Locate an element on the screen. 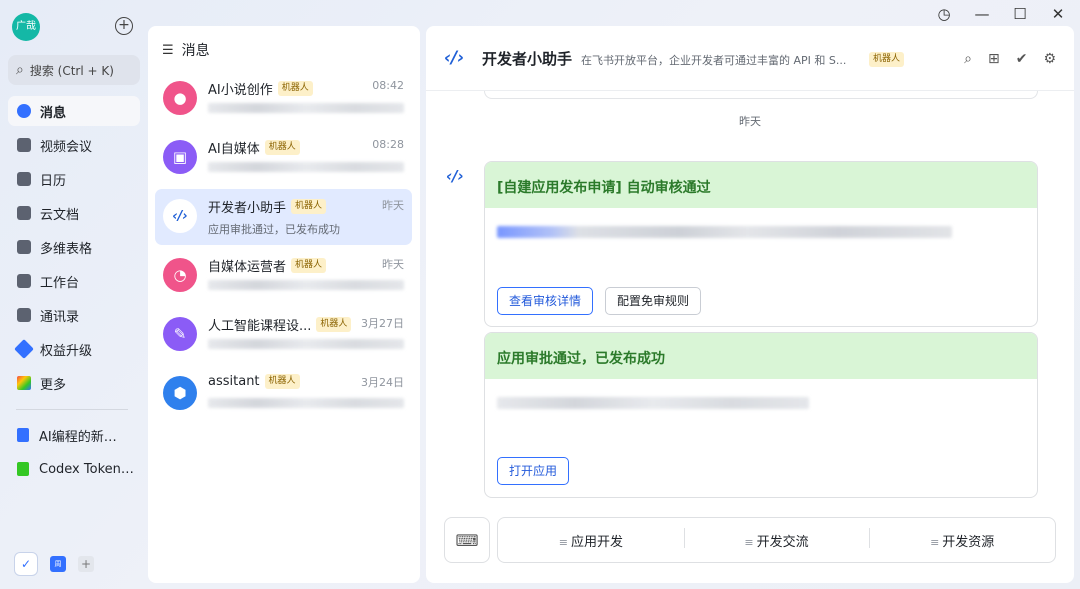 Image resolution: width=1080 pixels, height=589 pixels. search-input: ⌕ 搜索 (Ctrl + K) is located at coordinates (74, 70).